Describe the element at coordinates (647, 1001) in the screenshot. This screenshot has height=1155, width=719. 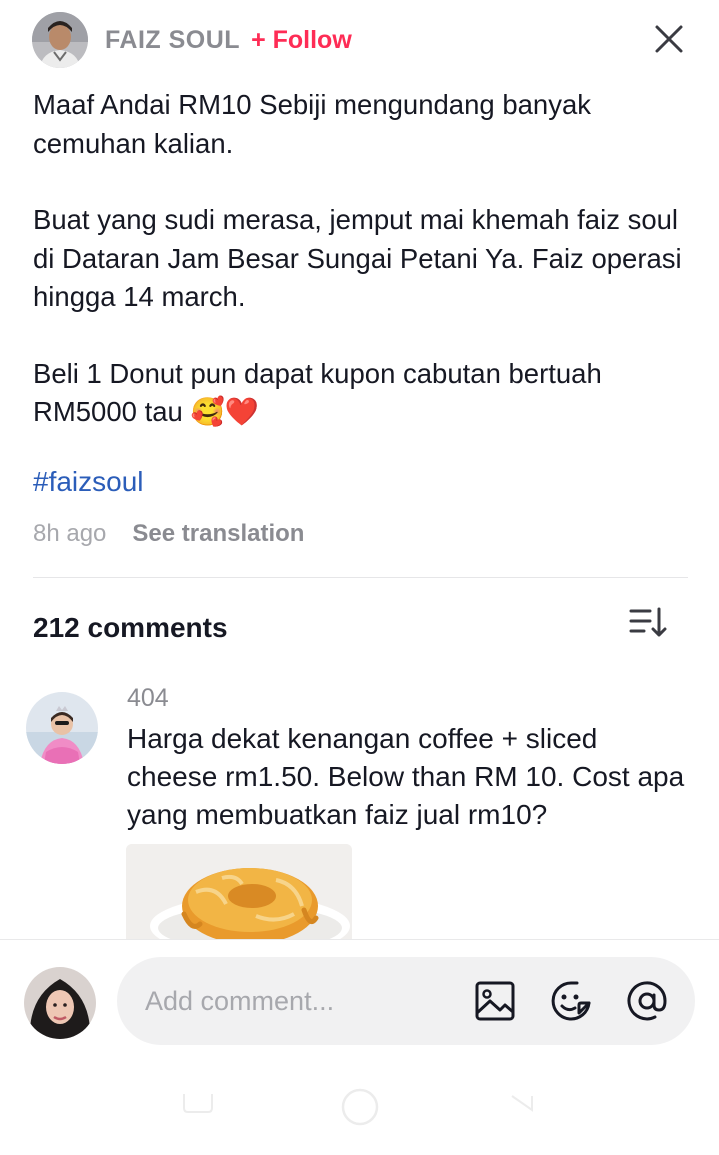
I see `at-mention-icon` at that location.